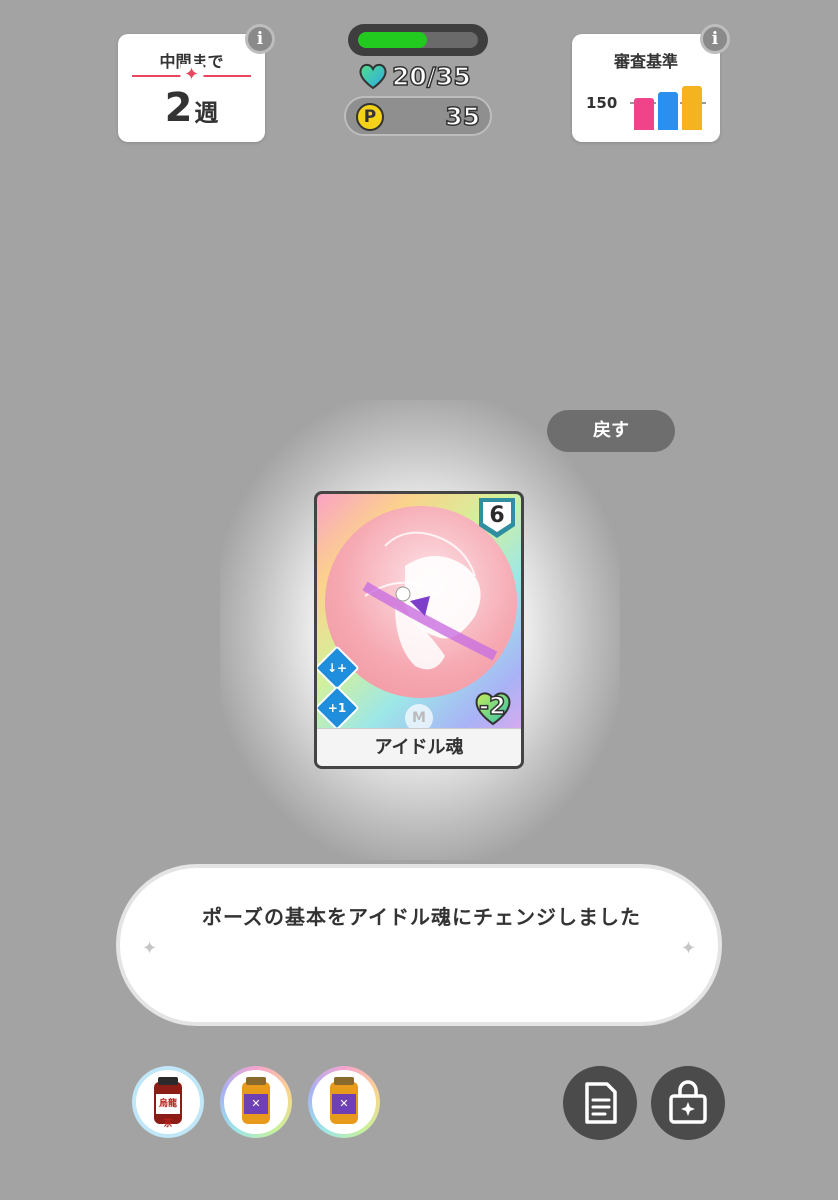 The width and height of the screenshot is (838, 1200). I want to click on oolong-tea-drink: 烏龍茶, so click(168, 1102).